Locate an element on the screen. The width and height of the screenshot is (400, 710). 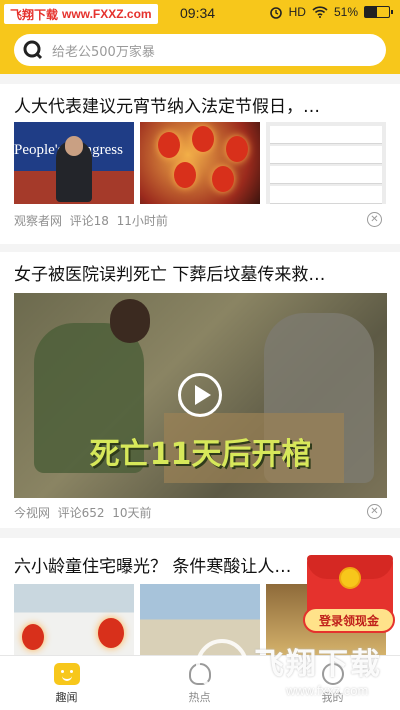
status-time: 09:34 is located at coordinates (198, 13).